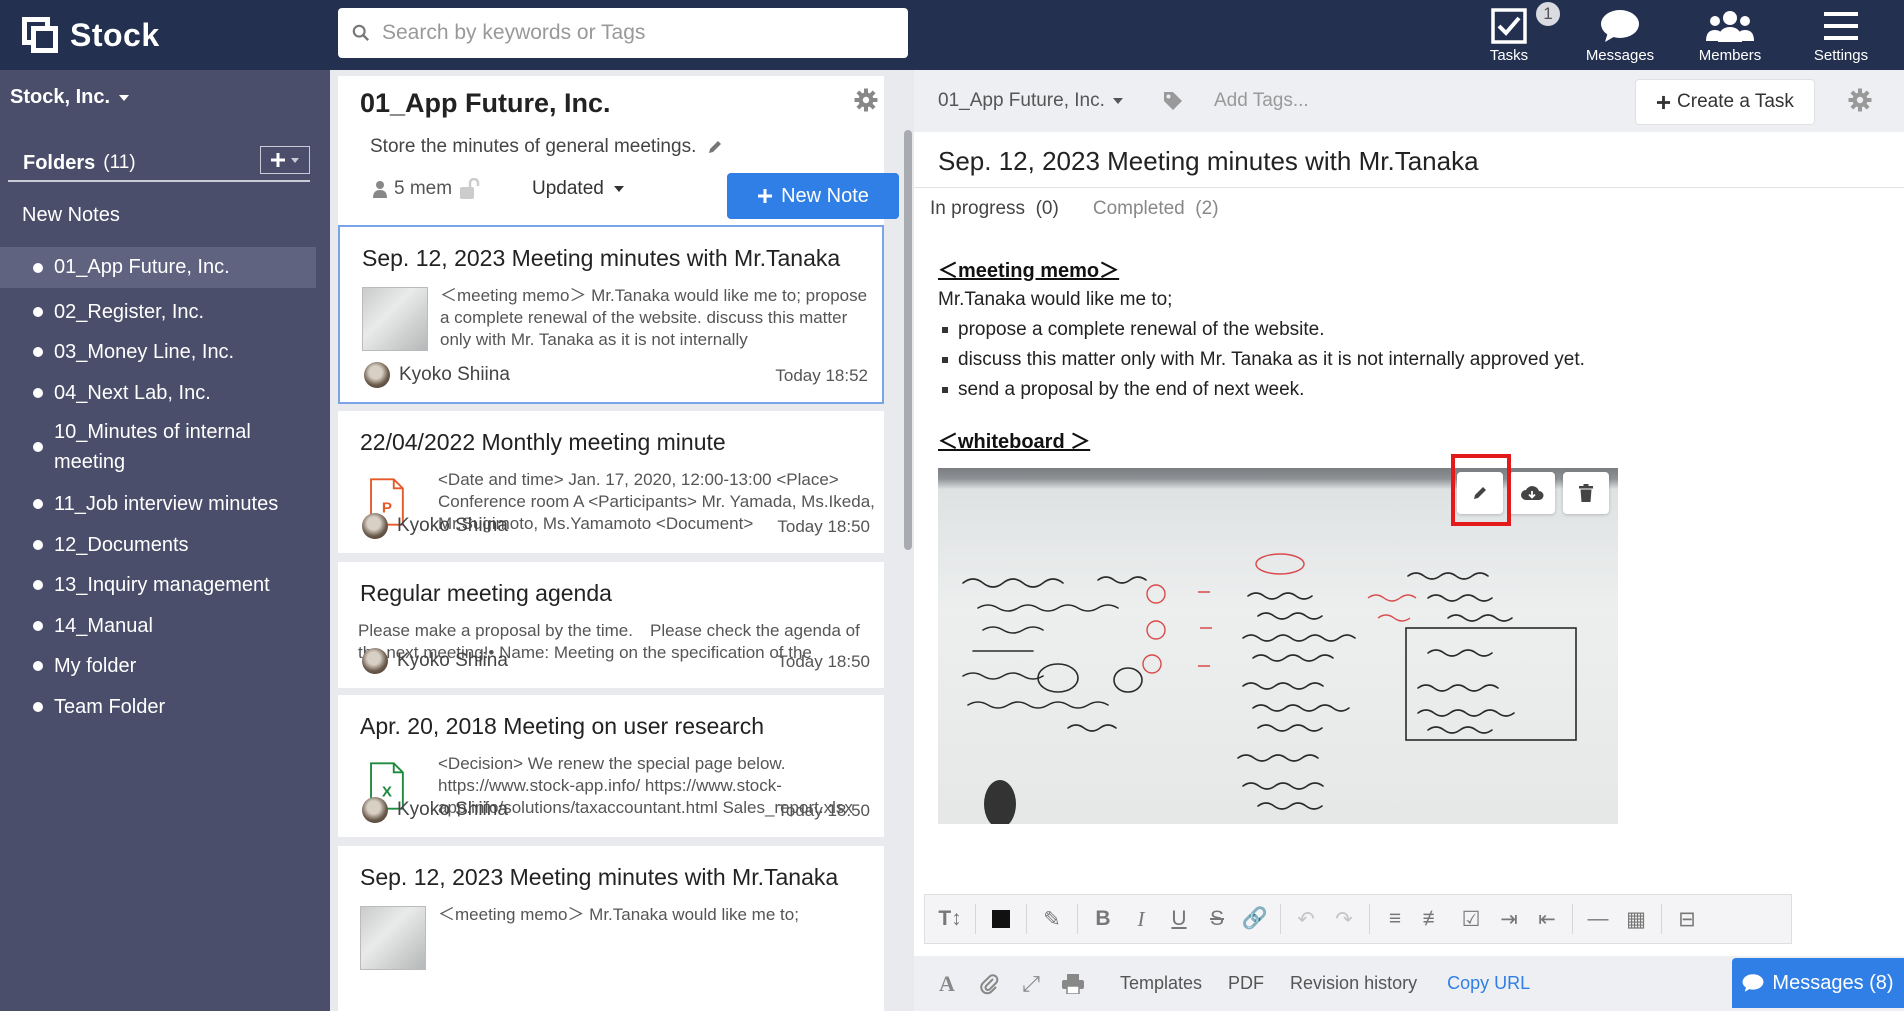 This screenshot has width=1904, height=1011. I want to click on italic-icon: I, so click(1141, 919).